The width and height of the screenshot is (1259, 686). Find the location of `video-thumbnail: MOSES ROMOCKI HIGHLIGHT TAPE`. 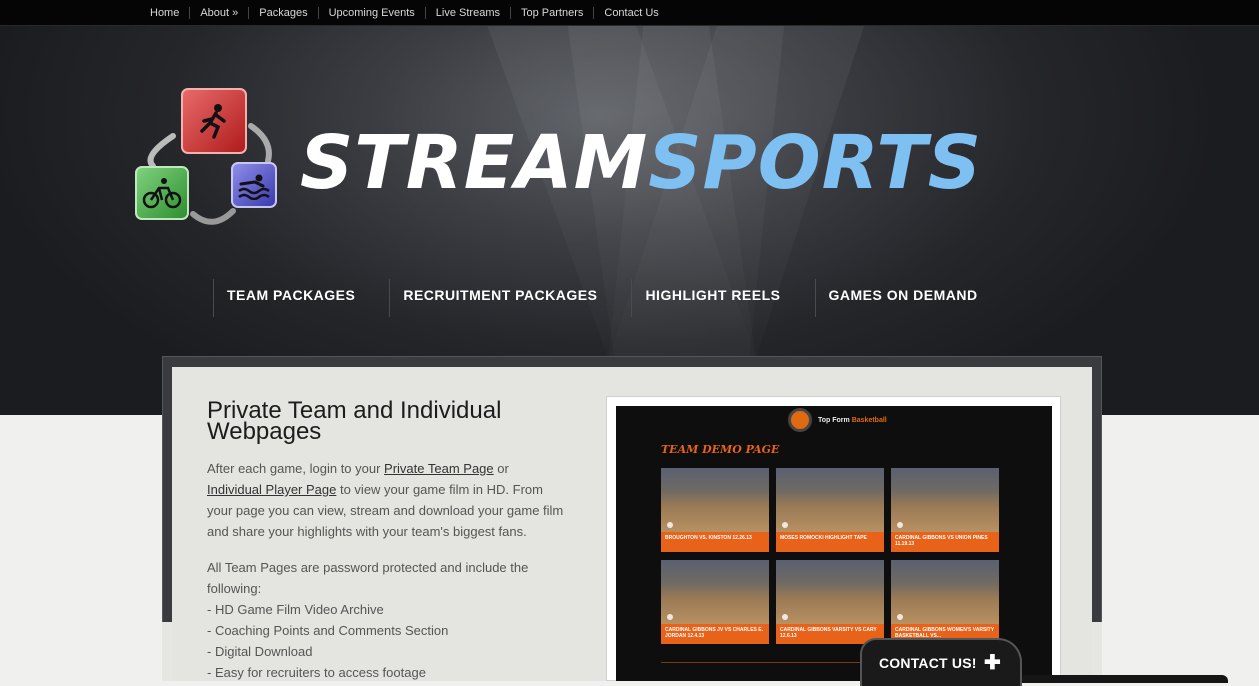

video-thumbnail: MOSES ROMOCKI HIGHLIGHT TAPE is located at coordinates (830, 510).